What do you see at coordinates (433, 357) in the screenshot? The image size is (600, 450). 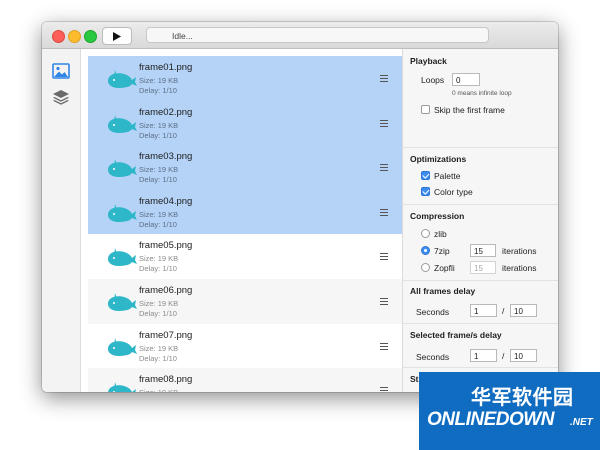 I see `selected-delay-seconds-label: Seconds` at bounding box center [433, 357].